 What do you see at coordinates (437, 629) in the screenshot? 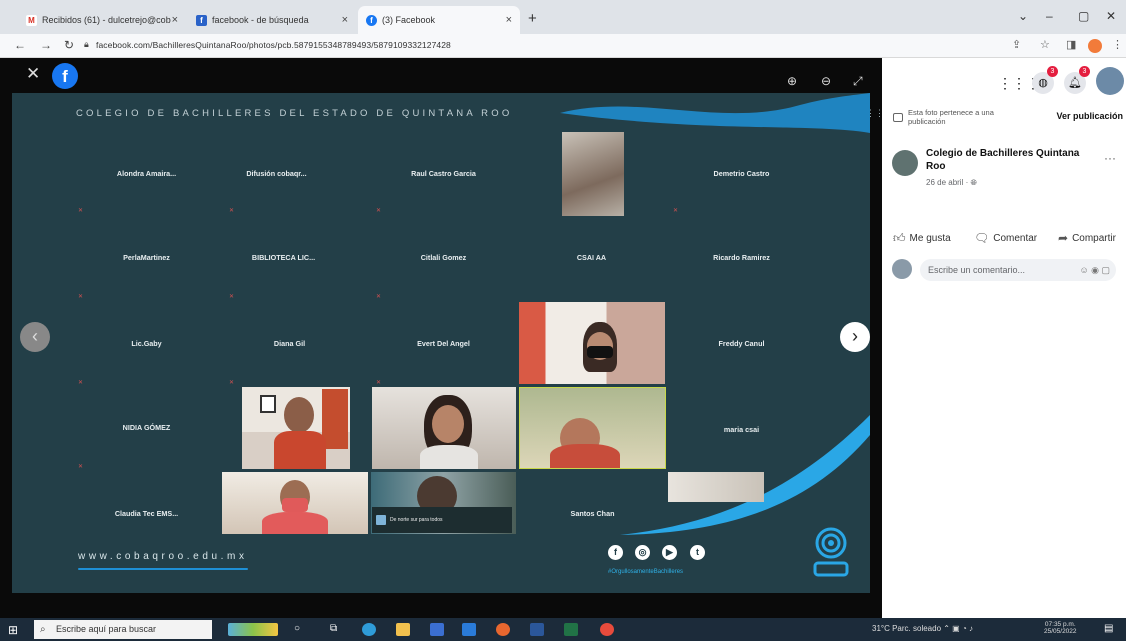
I see `store-icon` at bounding box center [437, 629].